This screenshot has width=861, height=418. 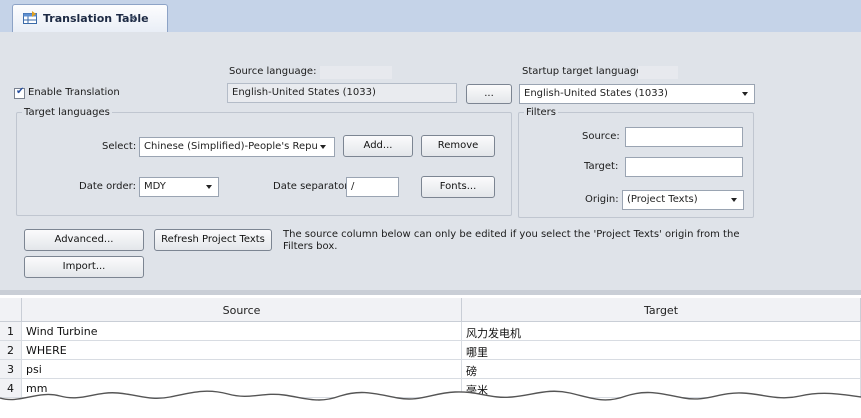 What do you see at coordinates (155, 186) in the screenshot?
I see `date-order-value: MDY` at bounding box center [155, 186].